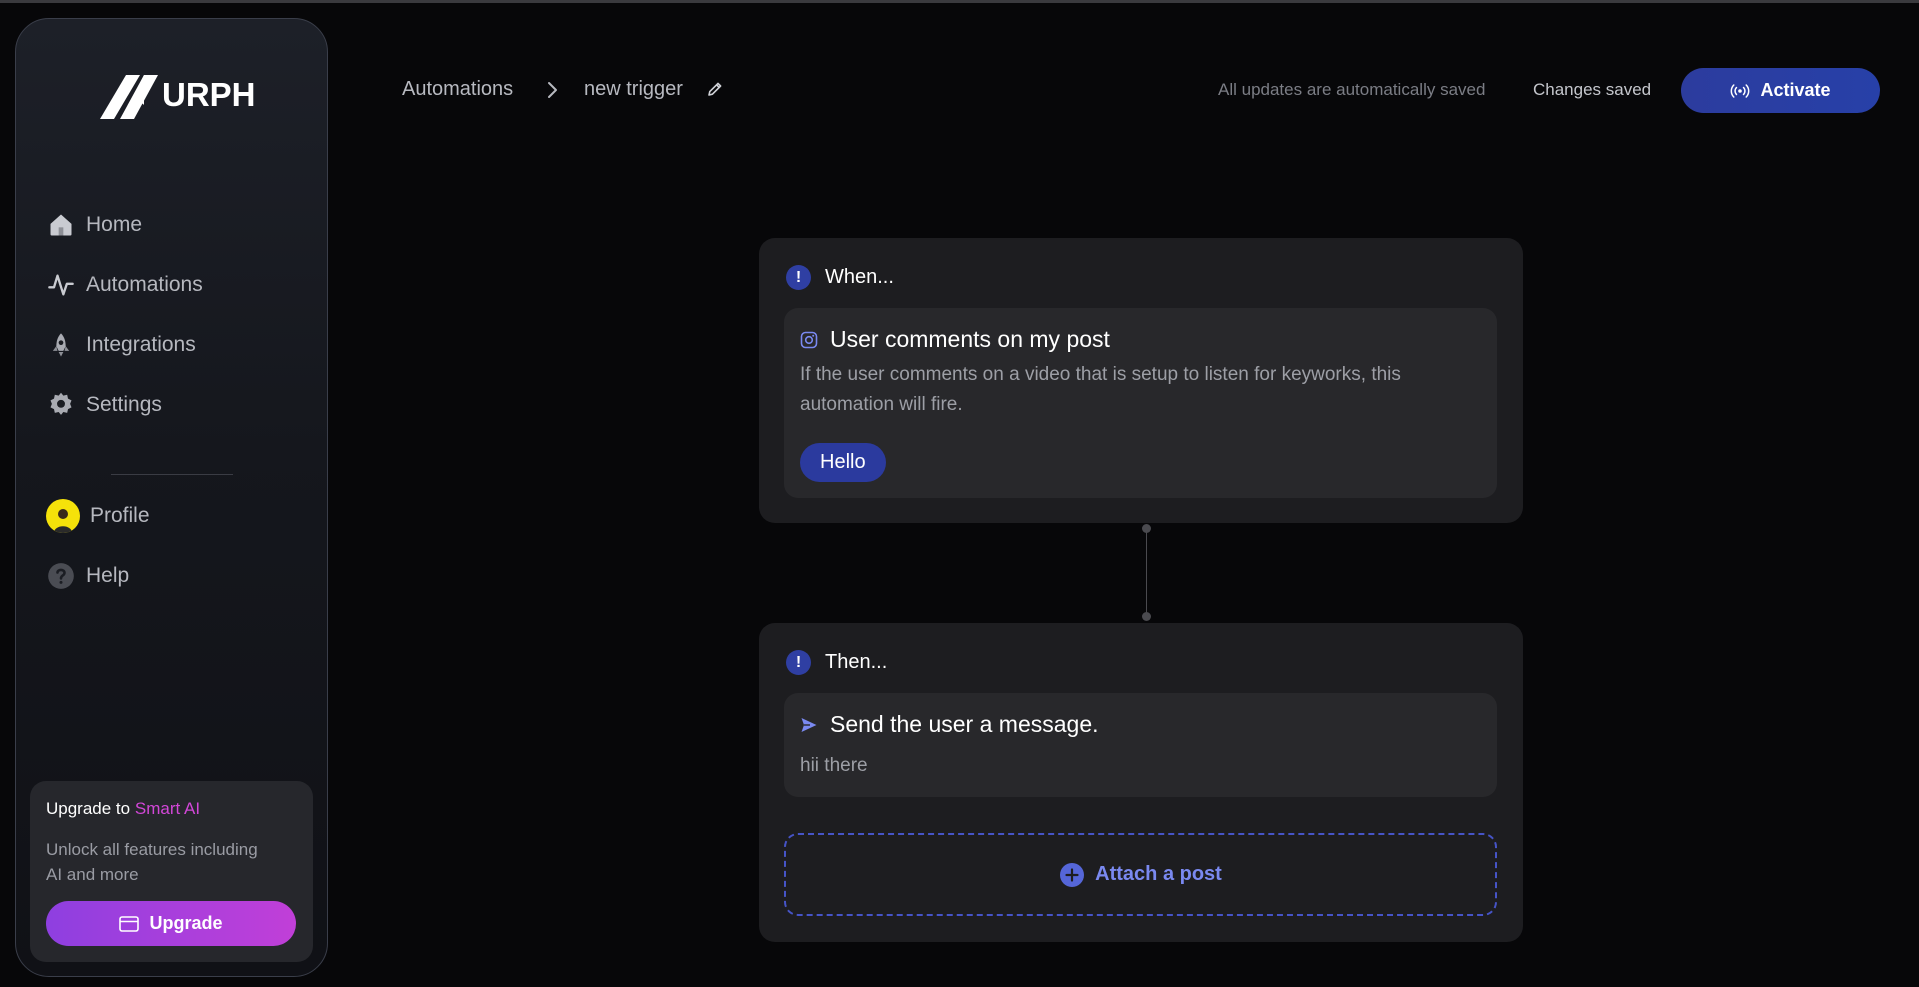 The image size is (1919, 987). Describe the element at coordinates (1140, 745) in the screenshot. I see `action-item: Send the user a message. hii there` at that location.